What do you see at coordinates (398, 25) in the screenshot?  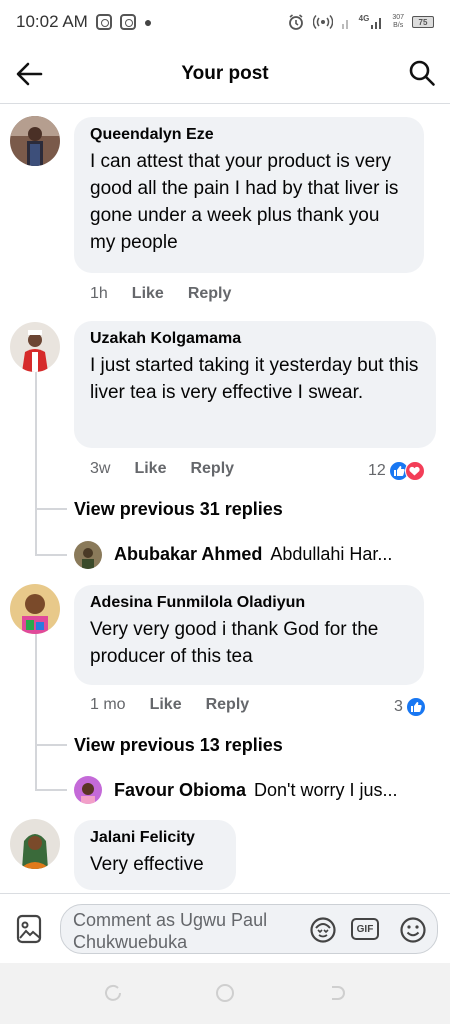 I see `net-speed-unit: B/s` at bounding box center [398, 25].